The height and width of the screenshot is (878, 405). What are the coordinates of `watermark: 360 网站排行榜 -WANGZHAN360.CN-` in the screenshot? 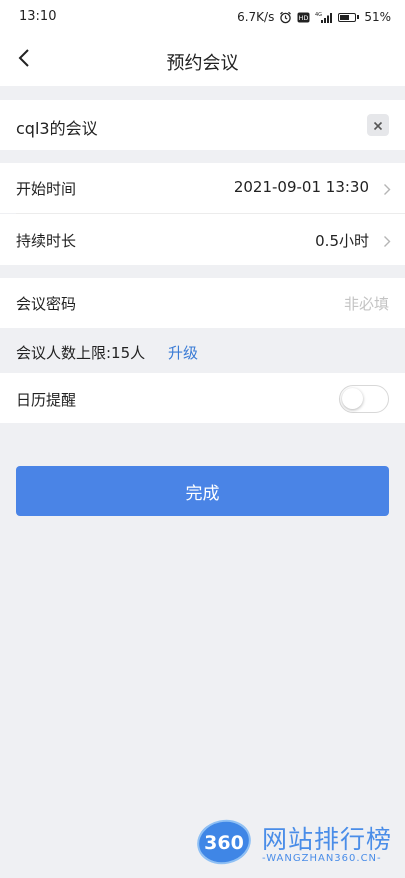 It's located at (298, 843).